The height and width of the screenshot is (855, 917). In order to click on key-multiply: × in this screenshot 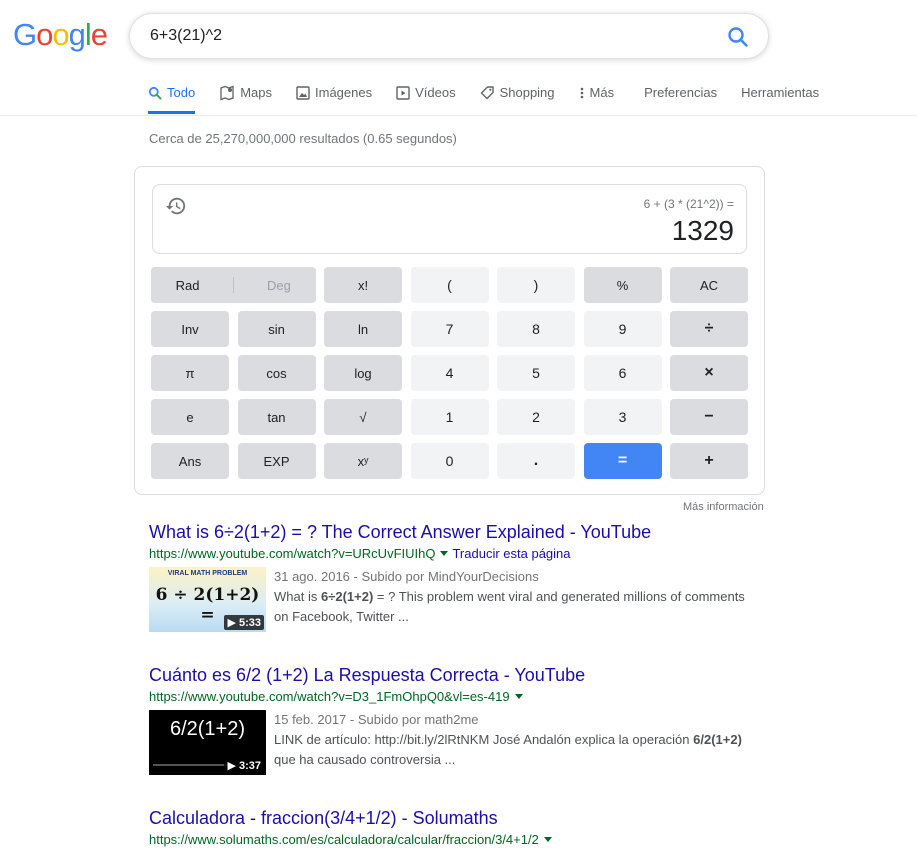, I will do `click(709, 373)`.